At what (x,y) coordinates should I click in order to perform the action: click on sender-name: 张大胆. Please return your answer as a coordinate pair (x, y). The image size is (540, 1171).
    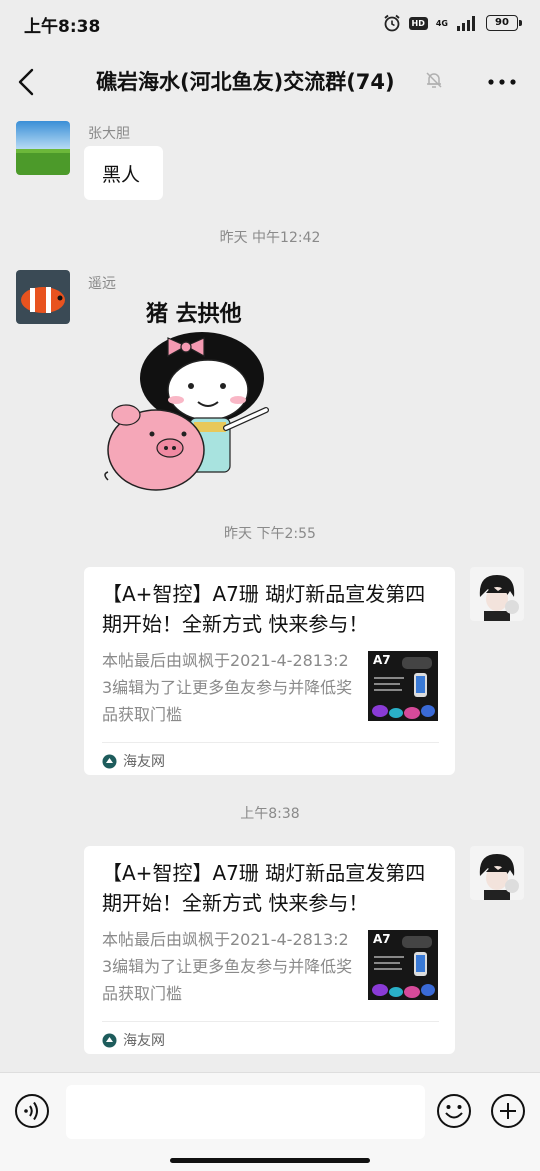
    Looking at the image, I should click on (109, 134).